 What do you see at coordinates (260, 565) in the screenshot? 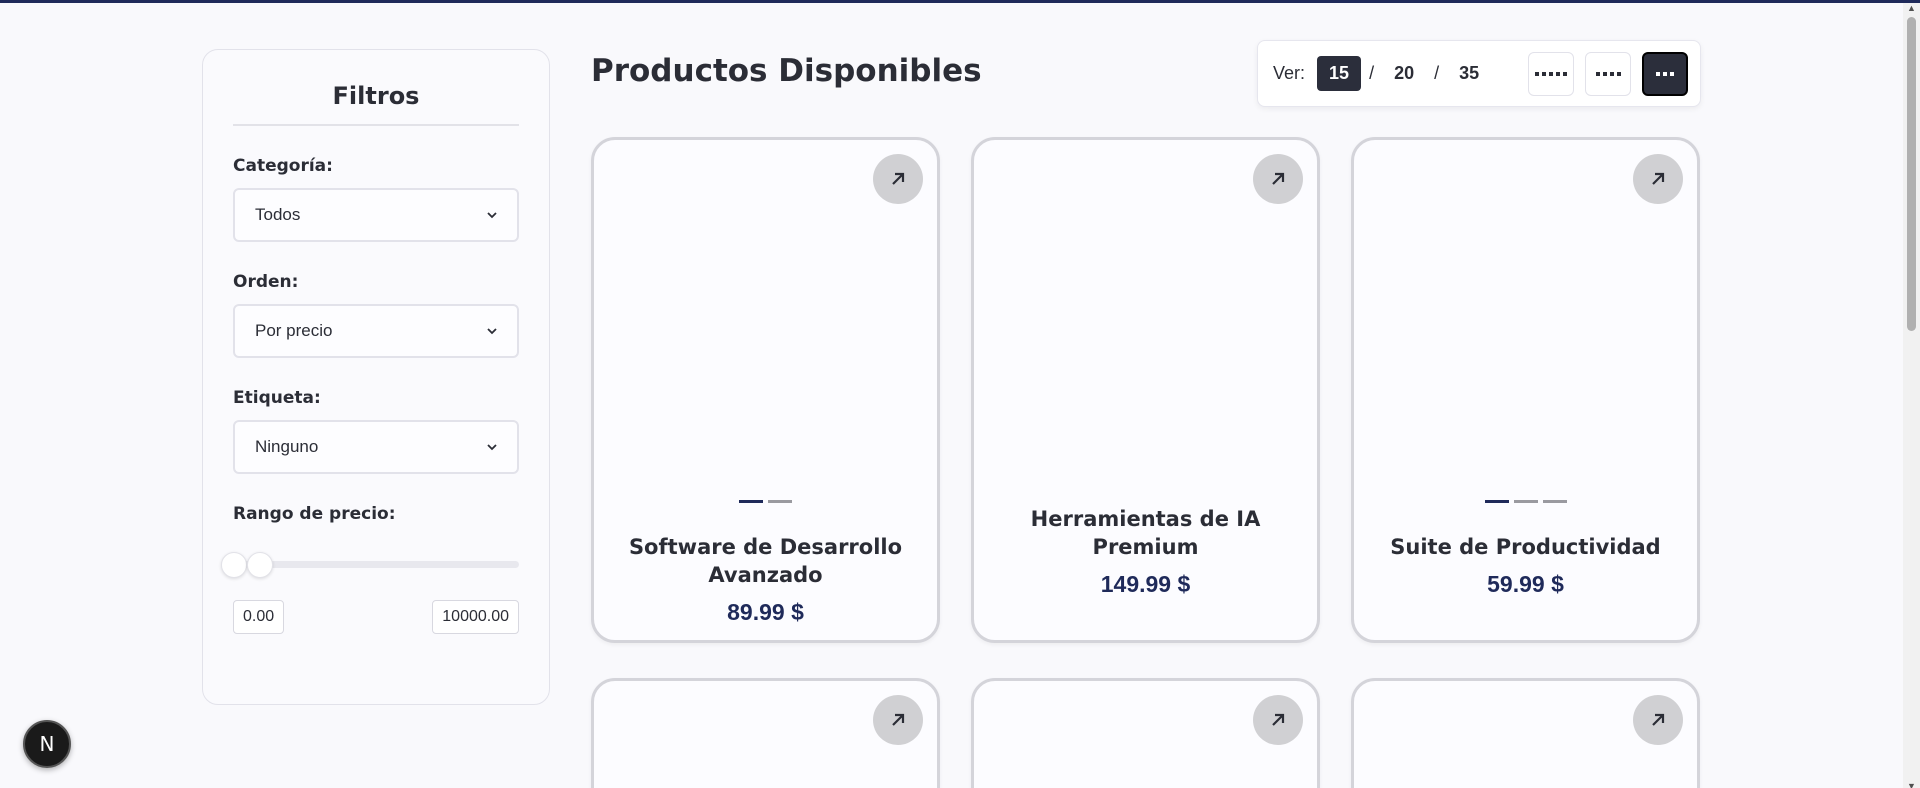
I see `slider-max-thumb` at bounding box center [260, 565].